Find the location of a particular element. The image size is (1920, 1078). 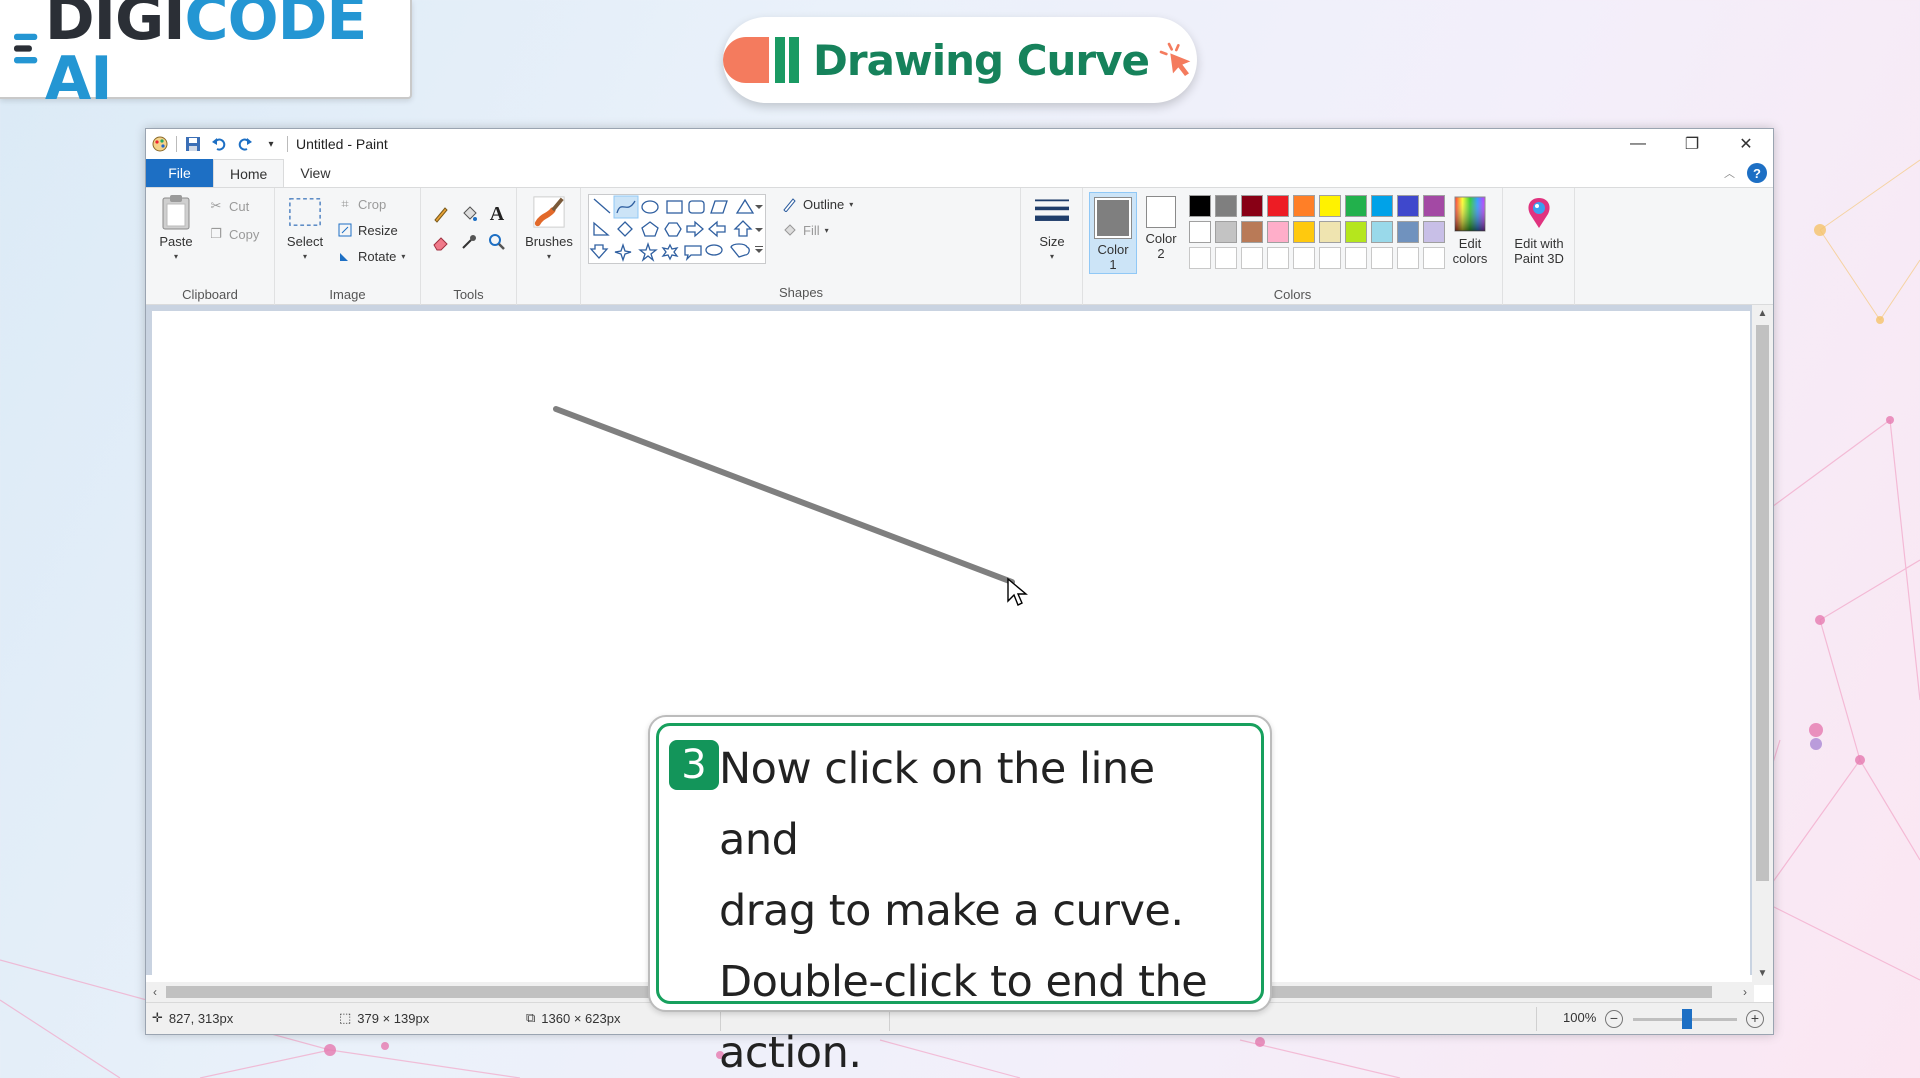

fill-icon is located at coordinates (790, 230).